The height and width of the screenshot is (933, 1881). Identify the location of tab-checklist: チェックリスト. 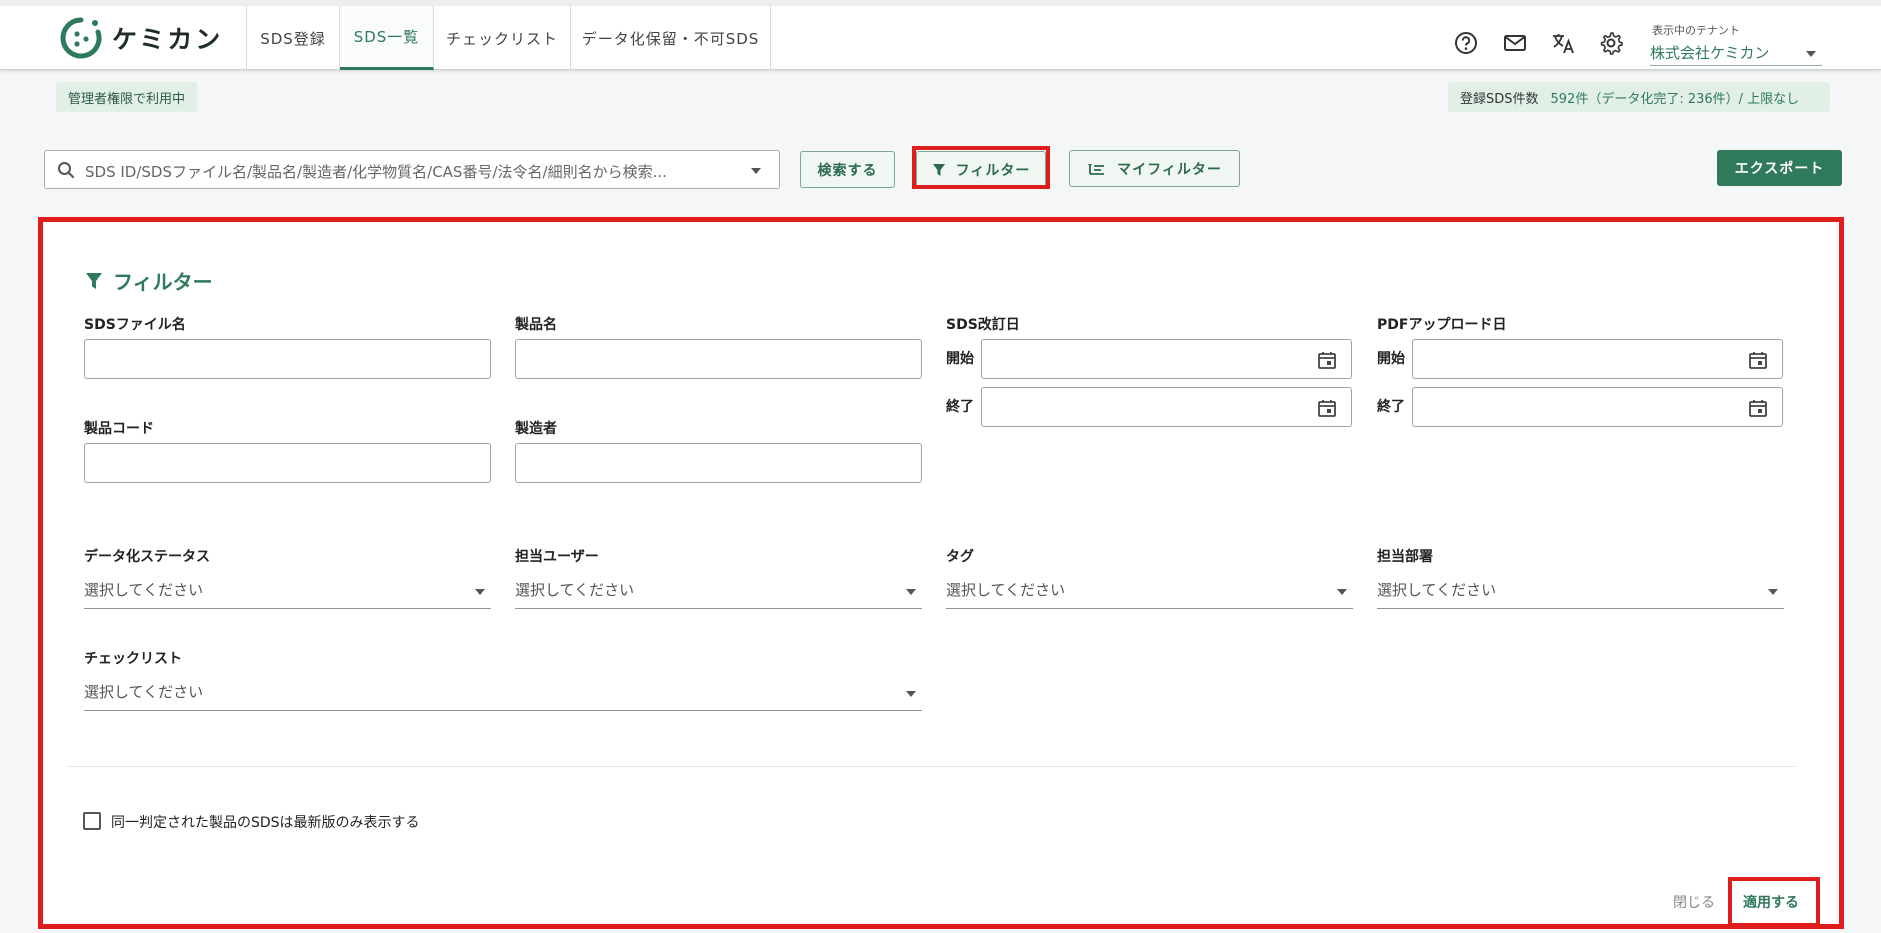
(502, 38).